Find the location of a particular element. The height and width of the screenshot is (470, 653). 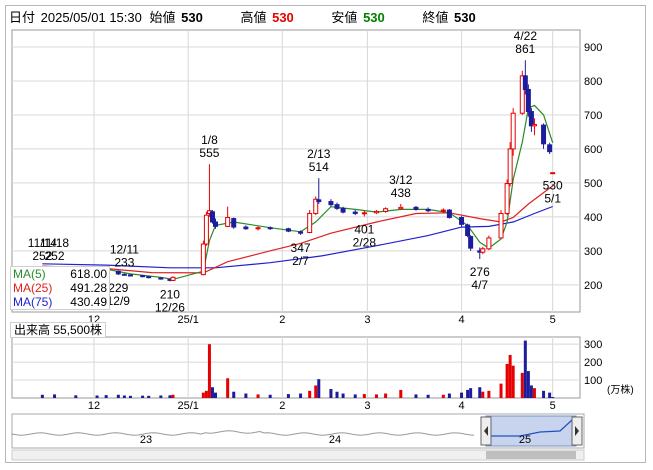

legend-ma25-value: 491.28 is located at coordinates (88, 288).